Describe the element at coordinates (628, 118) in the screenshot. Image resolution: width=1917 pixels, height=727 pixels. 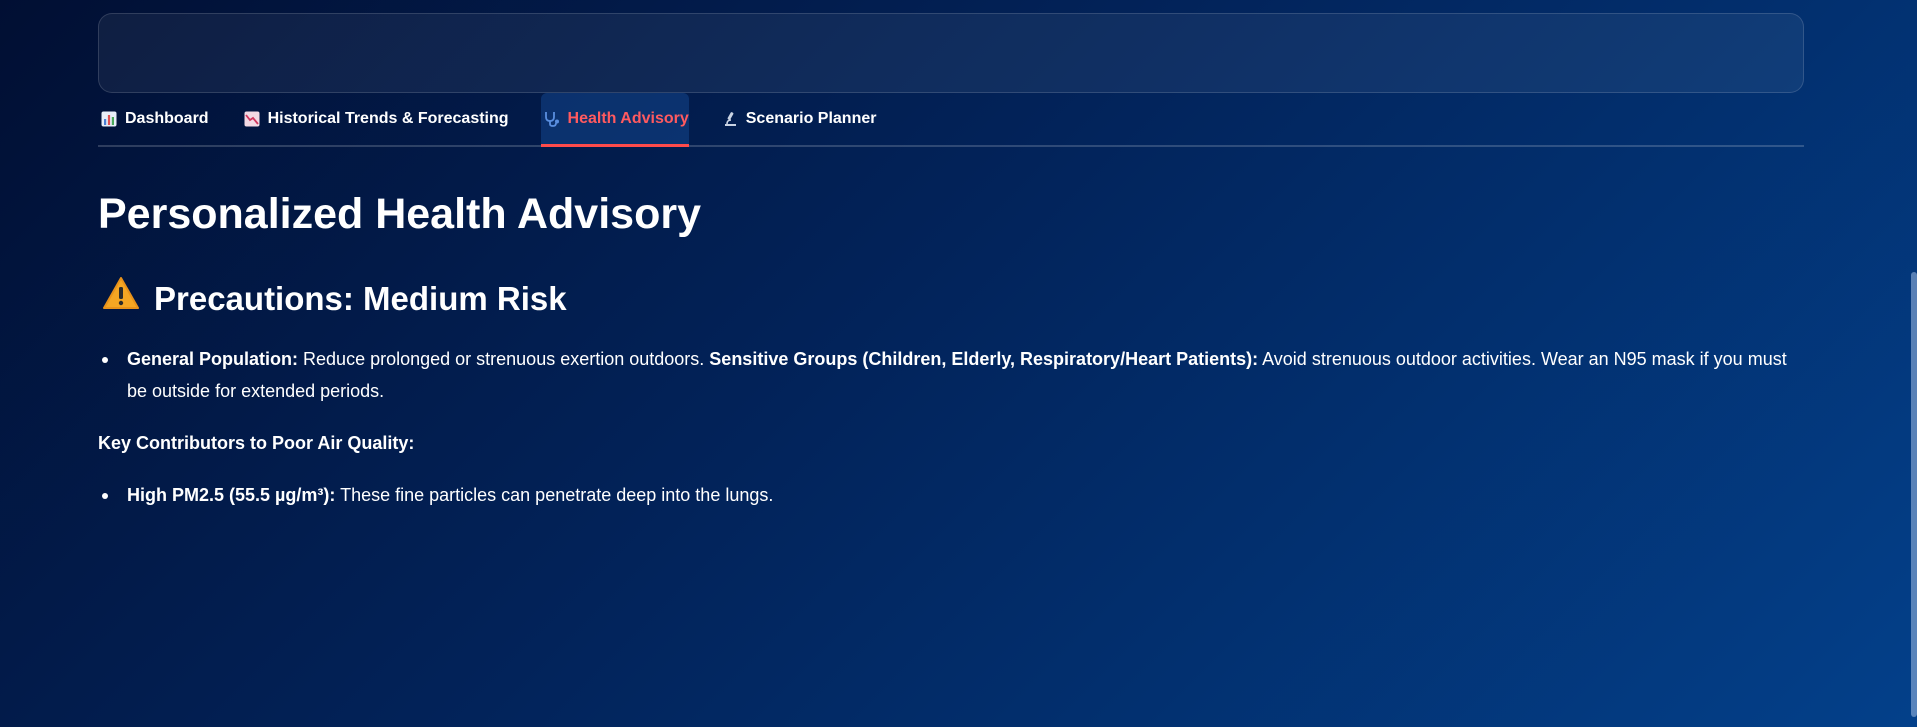
I see `tab-health-advisory-label: Health Advisory` at that location.